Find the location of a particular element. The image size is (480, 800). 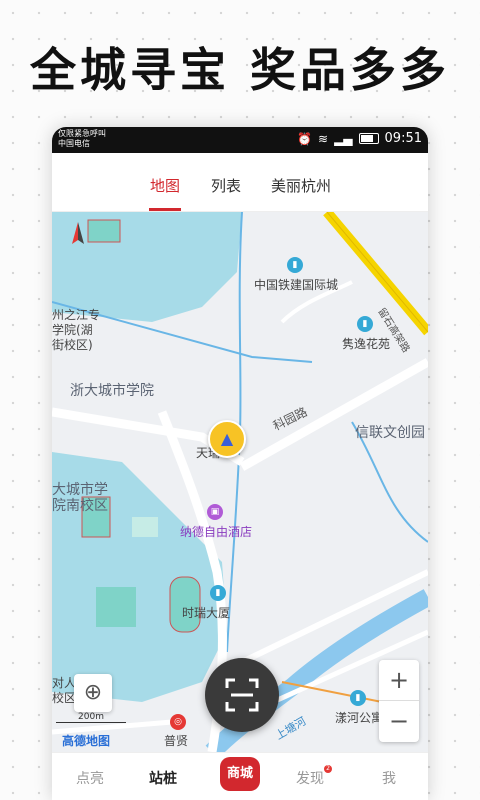

alarm-icon: ⏰ is located at coordinates (304, 138).